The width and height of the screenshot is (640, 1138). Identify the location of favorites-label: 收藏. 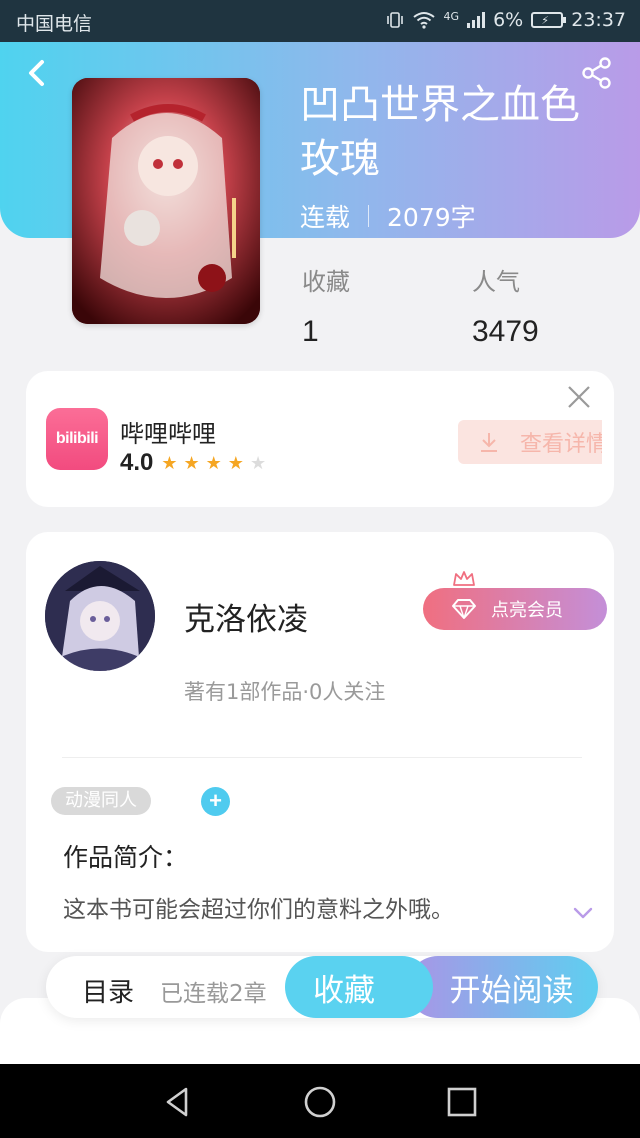
(326, 282).